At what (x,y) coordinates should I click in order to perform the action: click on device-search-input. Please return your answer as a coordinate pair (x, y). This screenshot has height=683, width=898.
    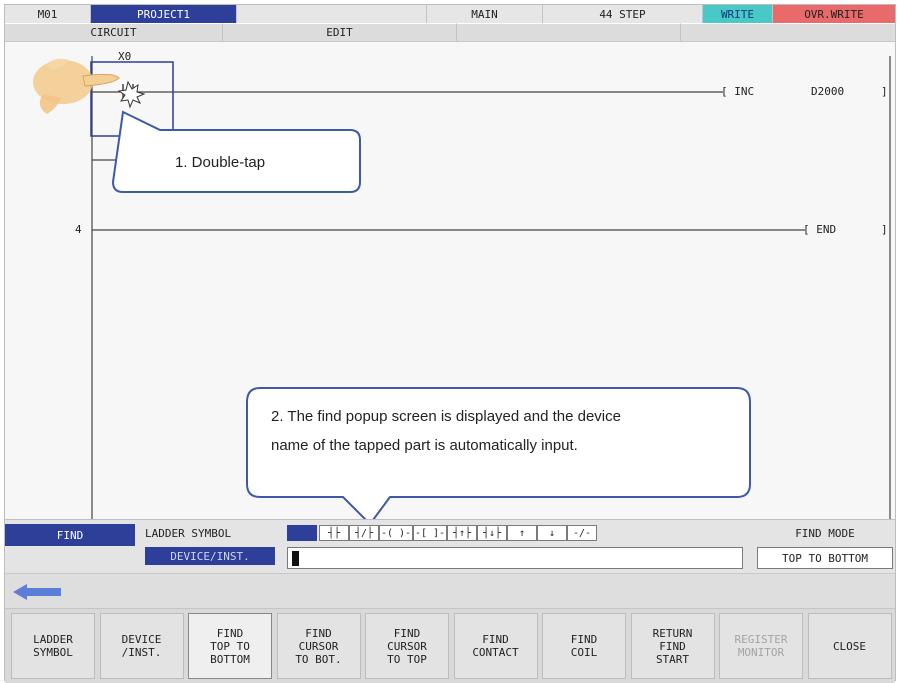
    Looking at the image, I should click on (515, 558).